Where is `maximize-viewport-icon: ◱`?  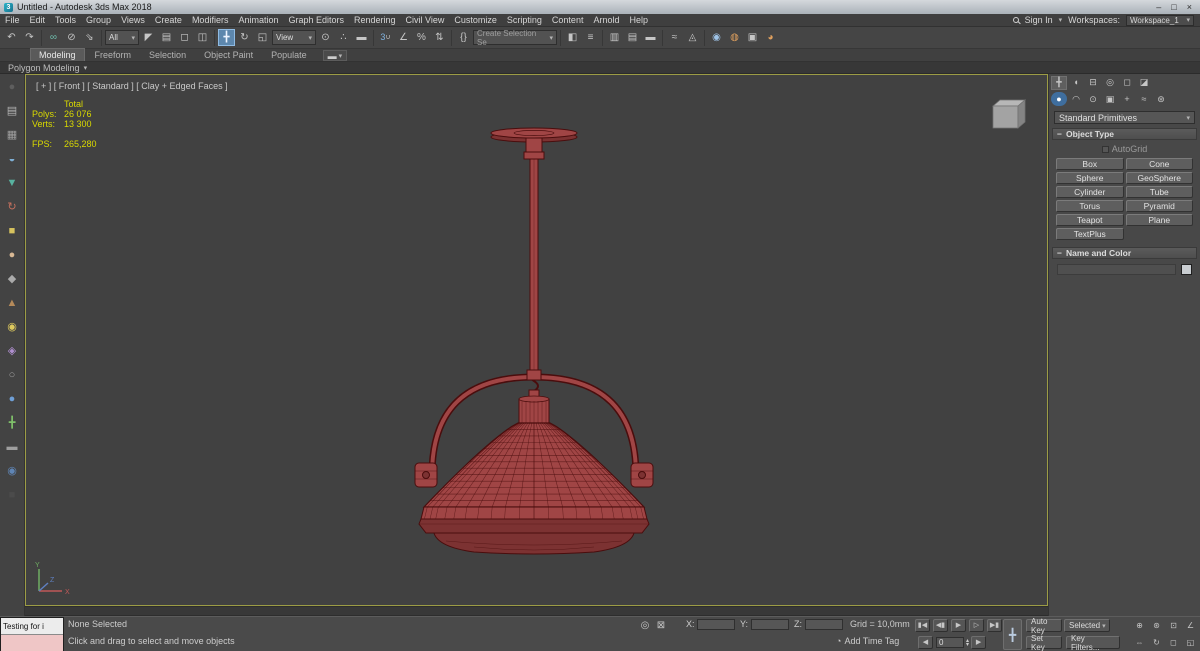
maximize-viewport-icon: ◱ is located at coordinates (1190, 642).